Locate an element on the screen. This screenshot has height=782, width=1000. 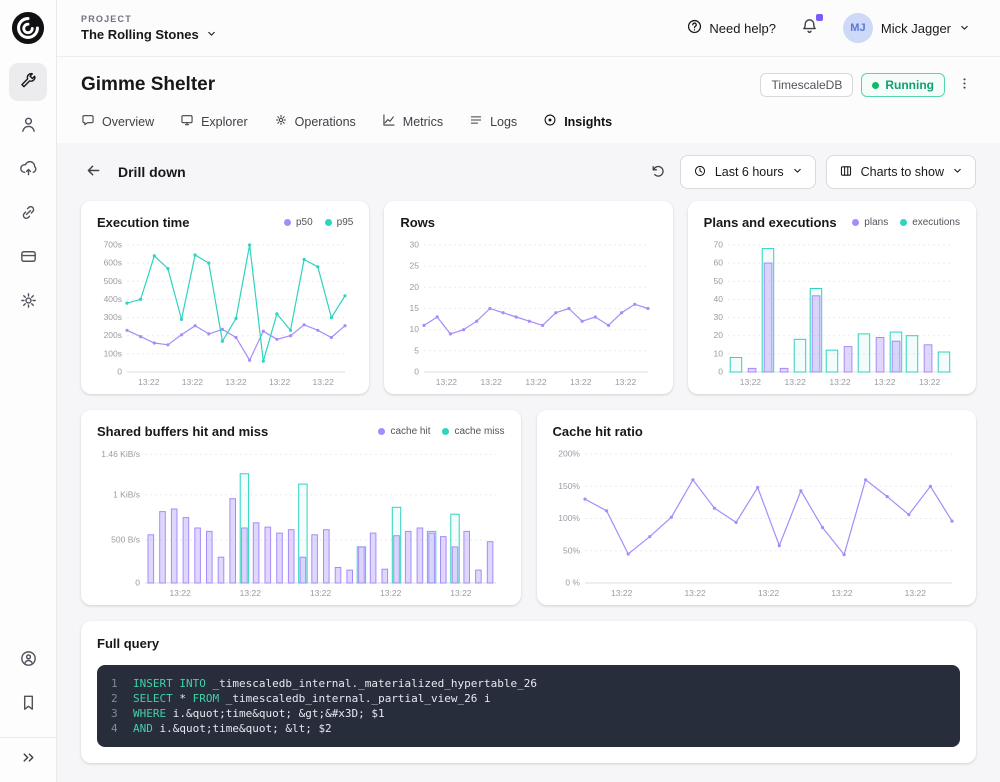
header-actions: Need help? MJ Mick Jagger is located at coordinates (828, 28).